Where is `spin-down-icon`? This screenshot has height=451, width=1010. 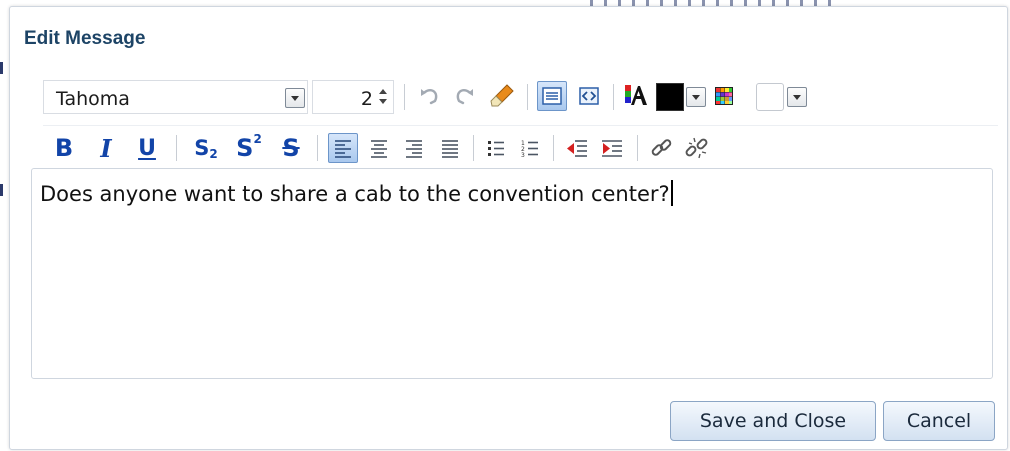 spin-down-icon is located at coordinates (383, 101).